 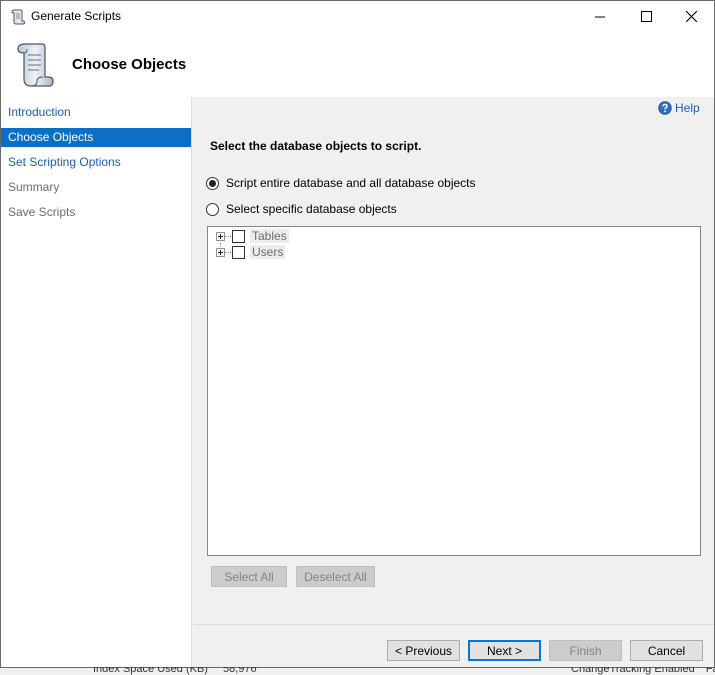 I want to click on maximize-icon, so click(x=646, y=16).